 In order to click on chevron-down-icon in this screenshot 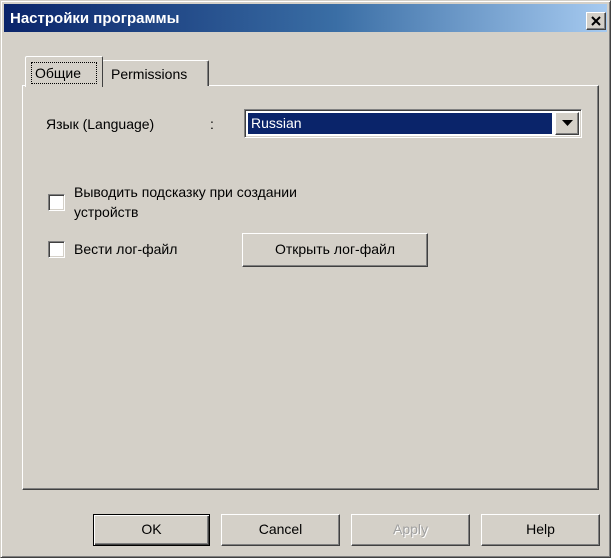, I will do `click(567, 123)`.